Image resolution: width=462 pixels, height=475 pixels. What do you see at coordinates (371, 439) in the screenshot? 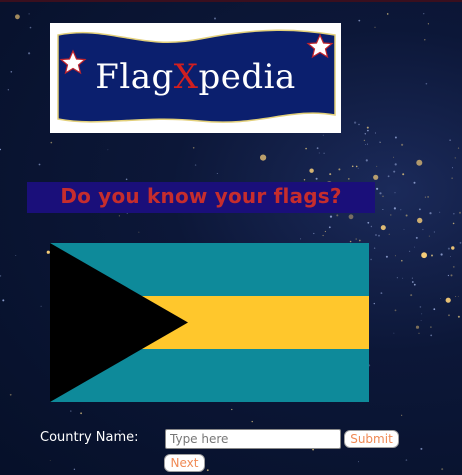
I see `submit-button: Submit` at bounding box center [371, 439].